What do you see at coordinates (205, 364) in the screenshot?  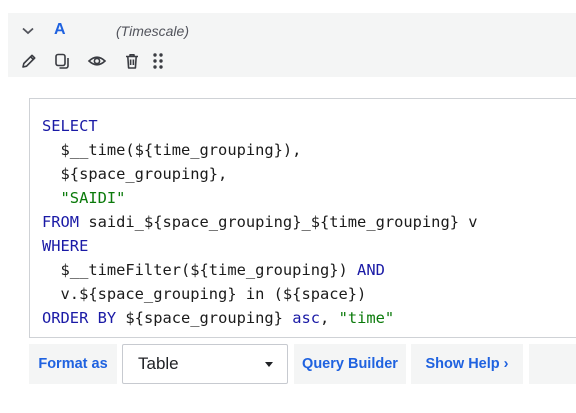 I see `format-as-select: Table` at bounding box center [205, 364].